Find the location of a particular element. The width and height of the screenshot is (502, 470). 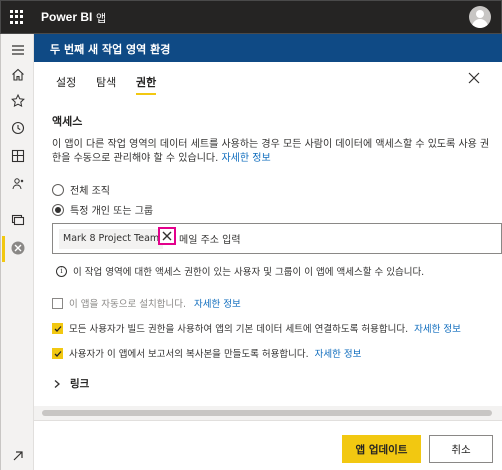

workspace-header: 두 번째 새 작업 영역 환경 is located at coordinates (268, 48).